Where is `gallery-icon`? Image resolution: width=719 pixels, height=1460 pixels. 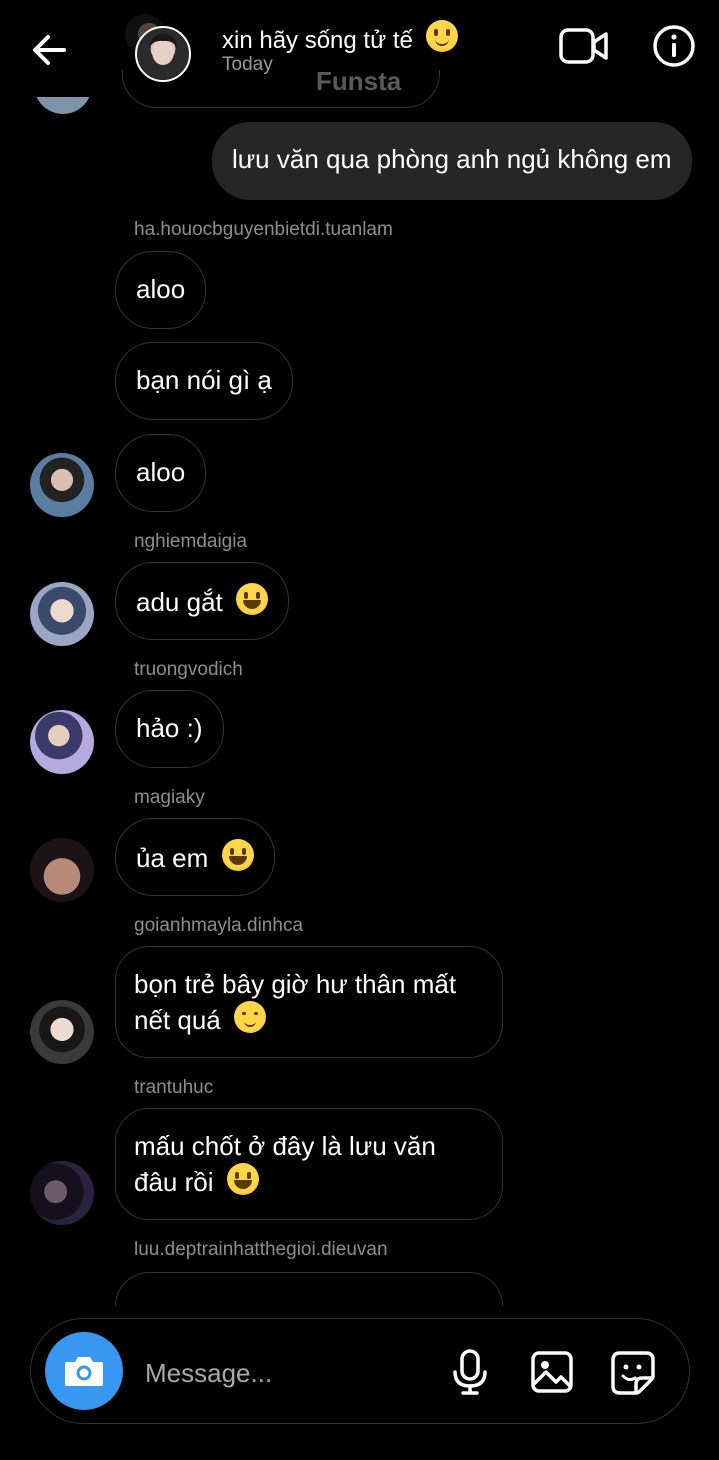 gallery-icon is located at coordinates (552, 1372).